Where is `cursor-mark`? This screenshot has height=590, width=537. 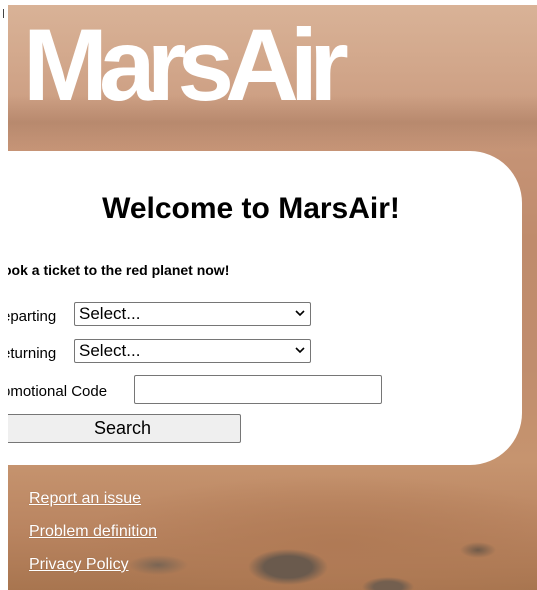
cursor-mark is located at coordinates (3, 13).